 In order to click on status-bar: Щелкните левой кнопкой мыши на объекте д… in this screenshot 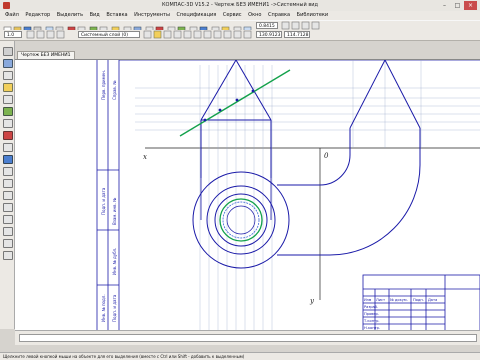, I will do `click(240, 356)`.